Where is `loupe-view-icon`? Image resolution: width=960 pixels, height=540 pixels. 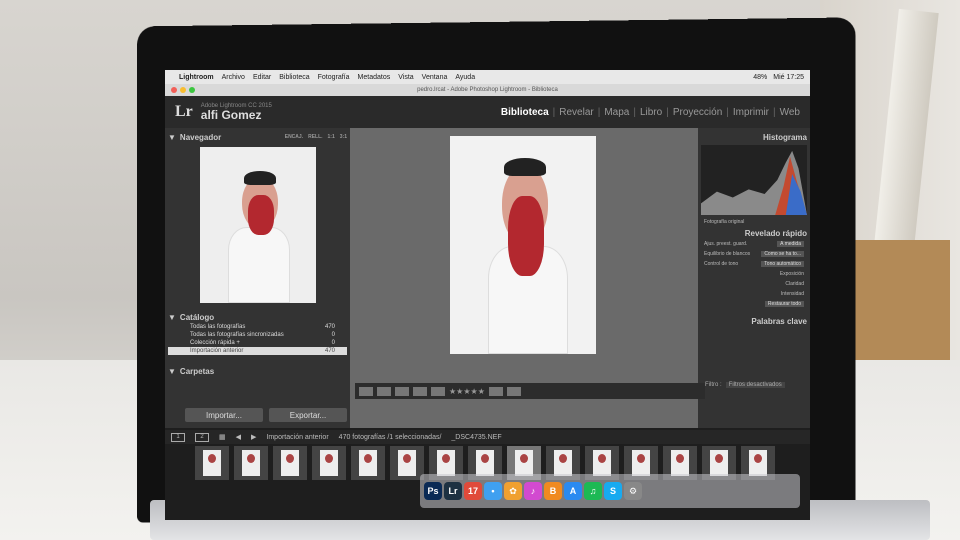
loupe-view-icon is located at coordinates (384, 391).